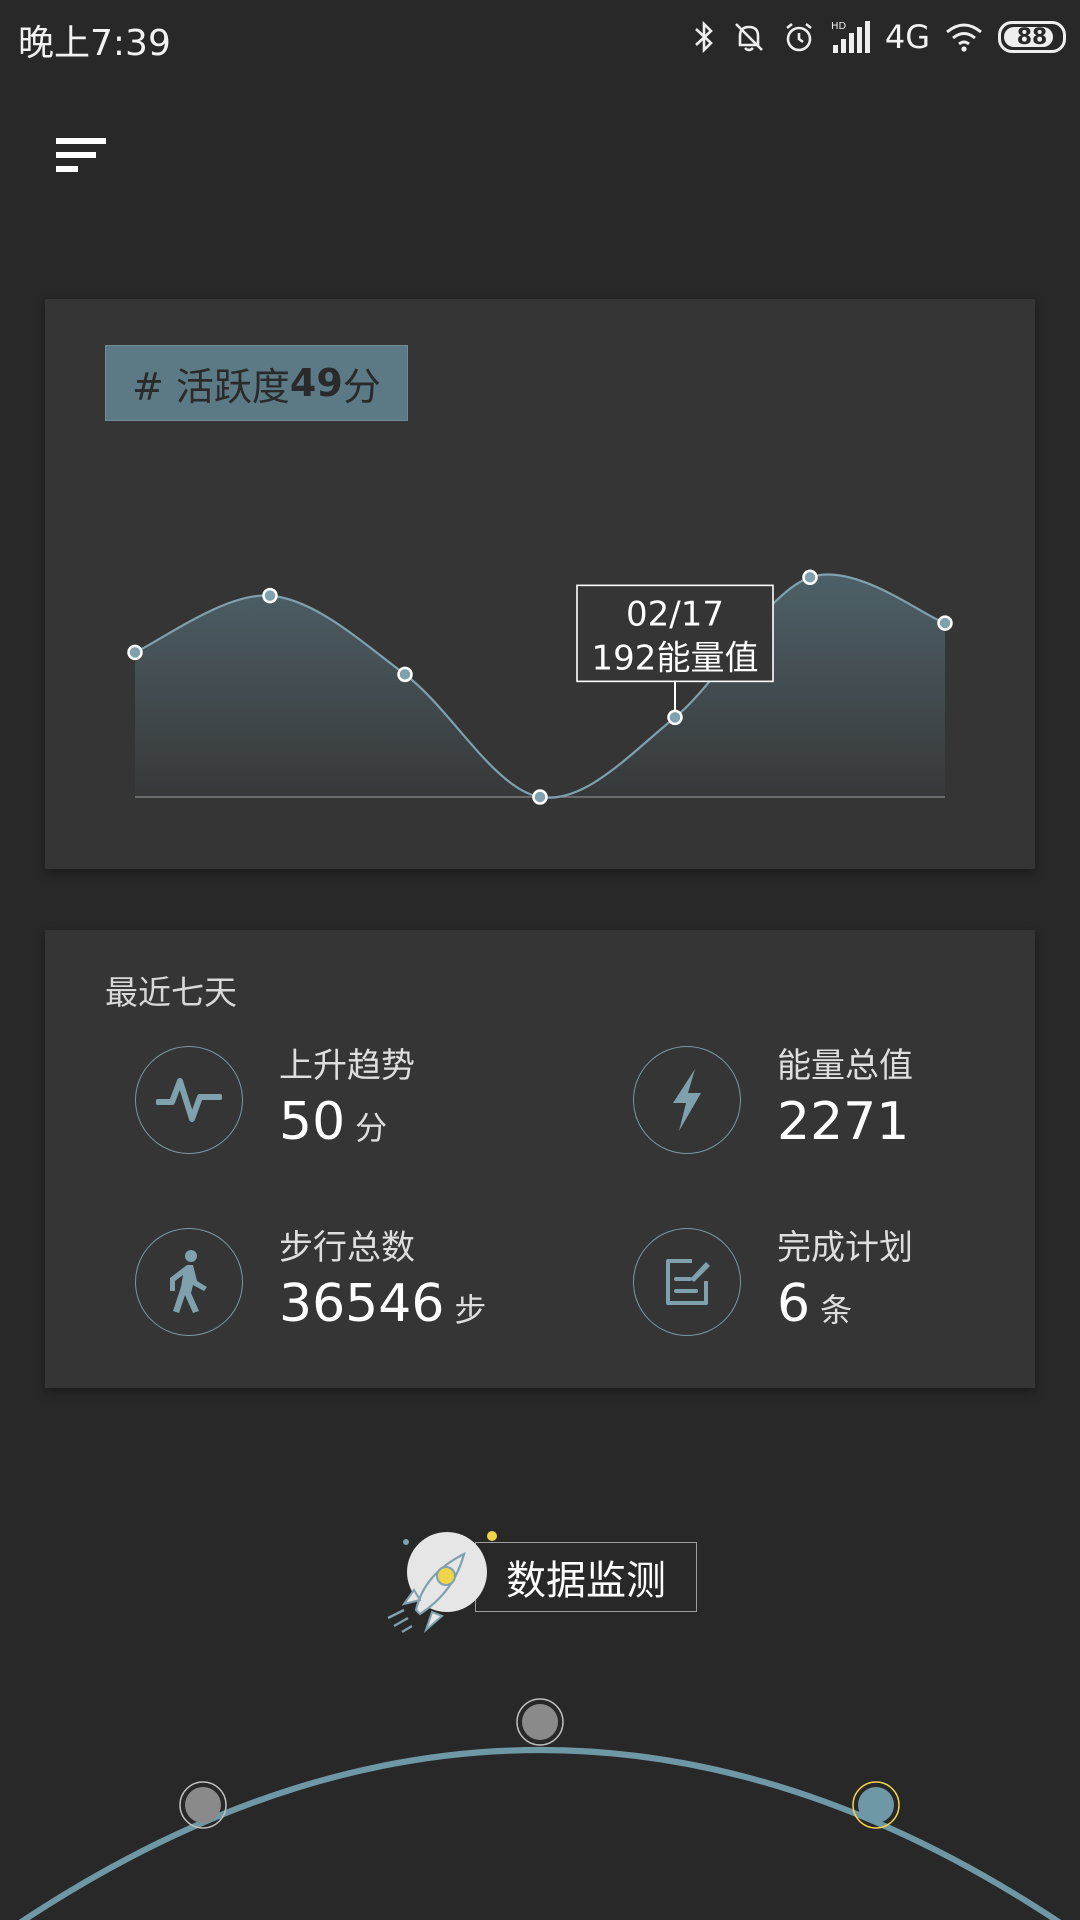  Describe the element at coordinates (839, 26) in the screenshot. I see `hd-label: HD` at that location.